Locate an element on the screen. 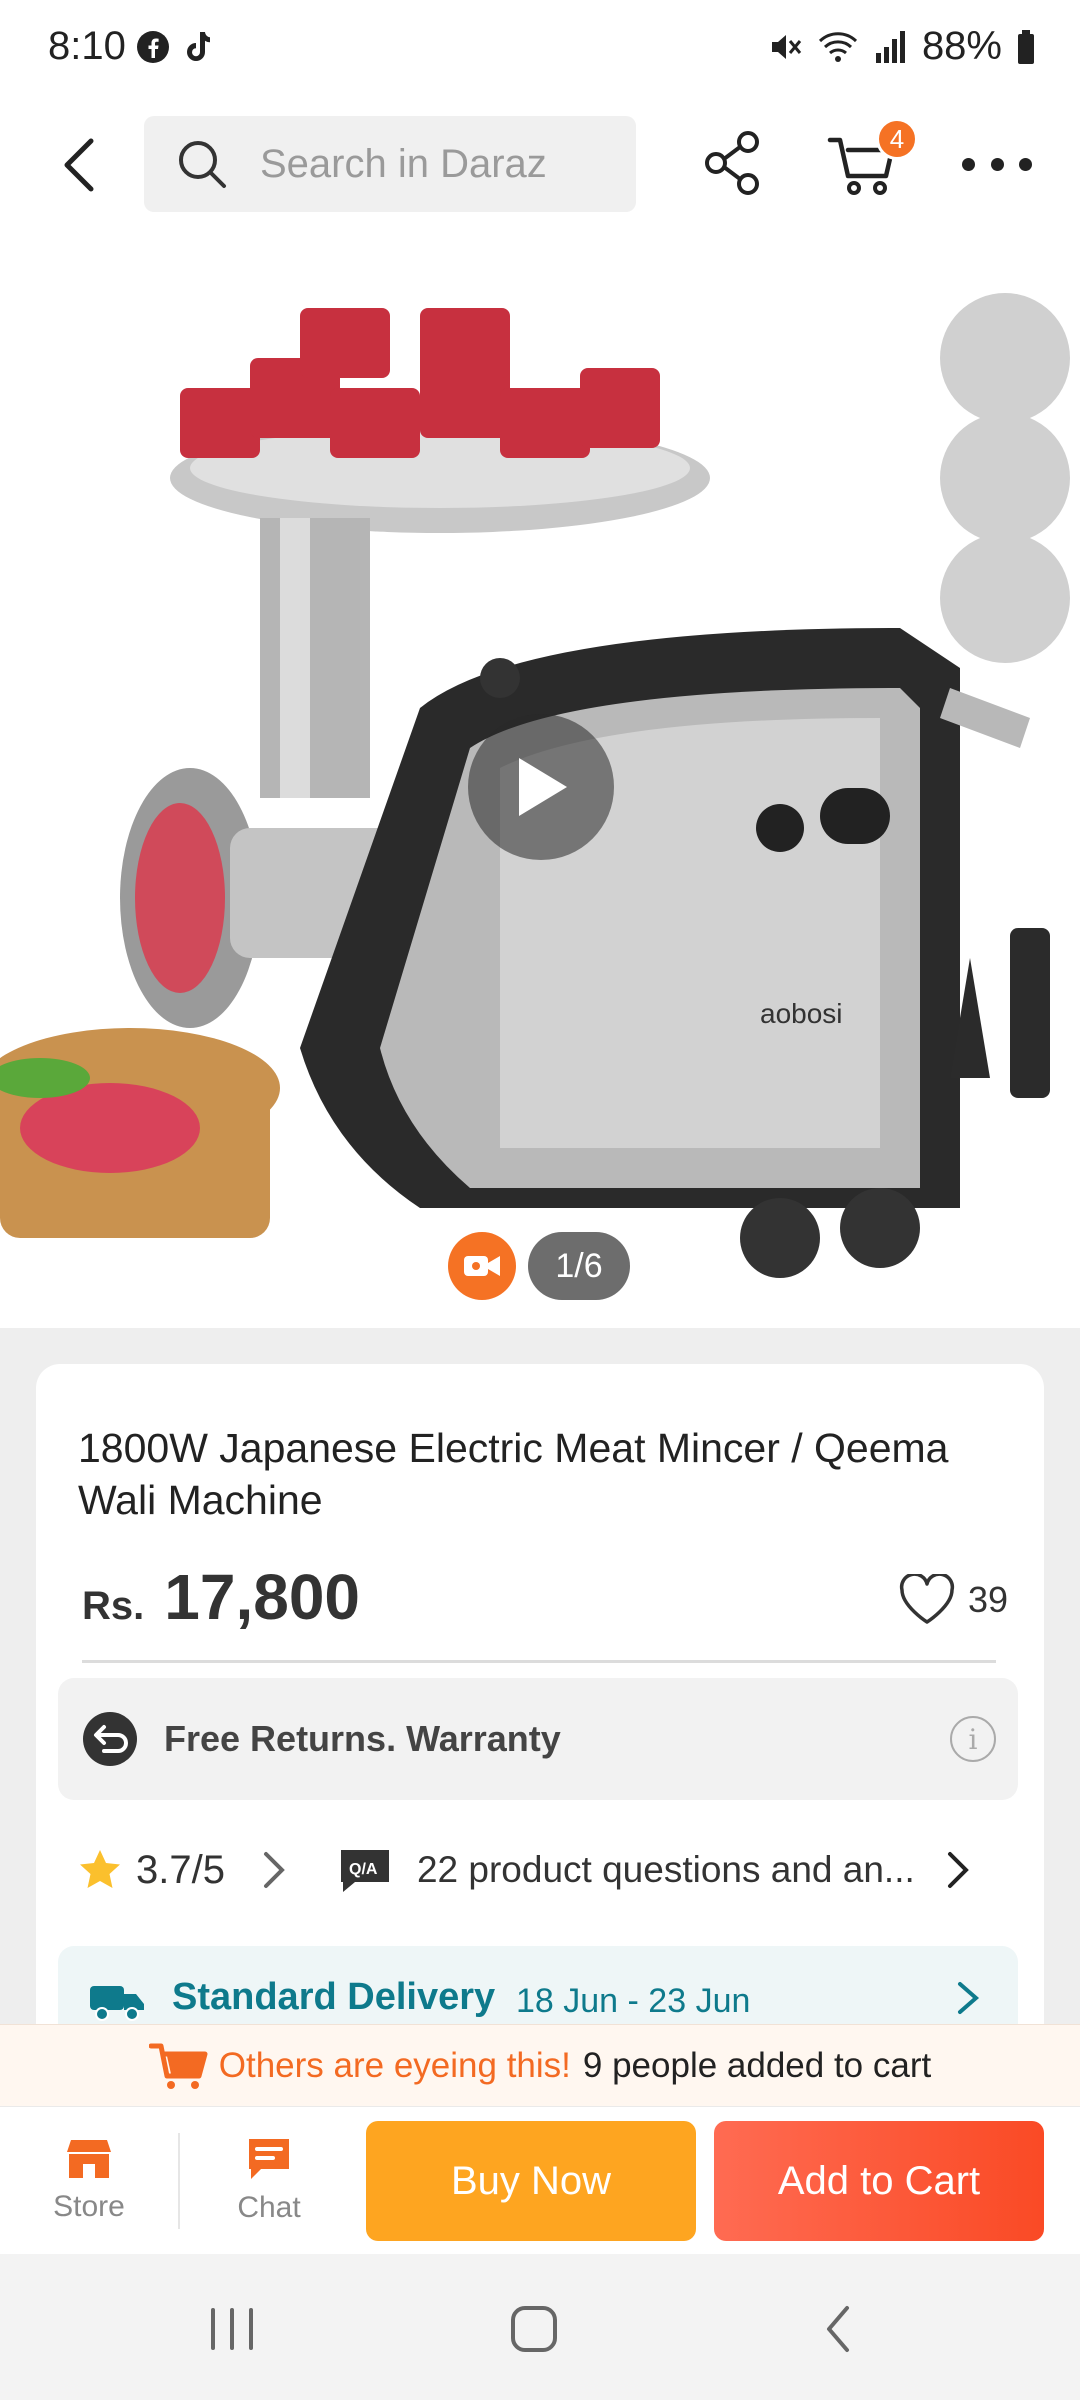  add-to-cart-button: Add to Cart is located at coordinates (879, 2181).